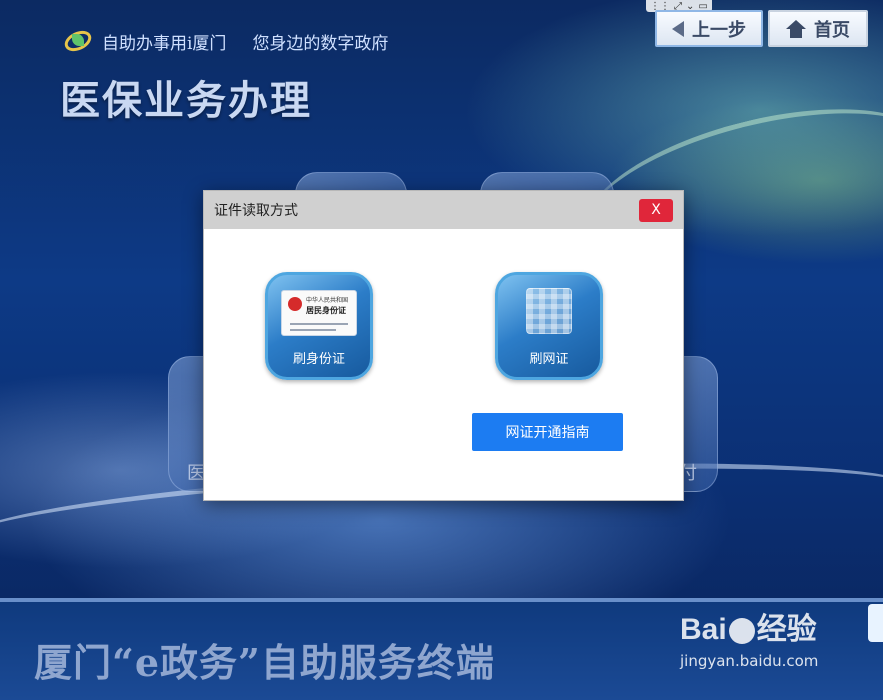 The image size is (883, 700). I want to click on back-button: 上一步, so click(709, 28).